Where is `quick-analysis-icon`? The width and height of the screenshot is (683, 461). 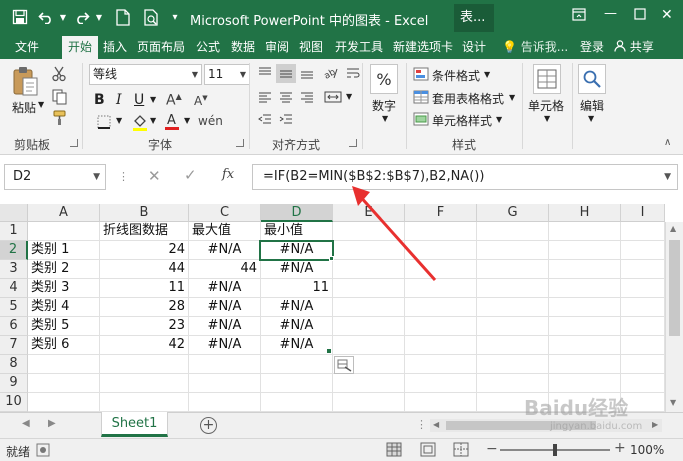 quick-analysis-icon is located at coordinates (344, 365).